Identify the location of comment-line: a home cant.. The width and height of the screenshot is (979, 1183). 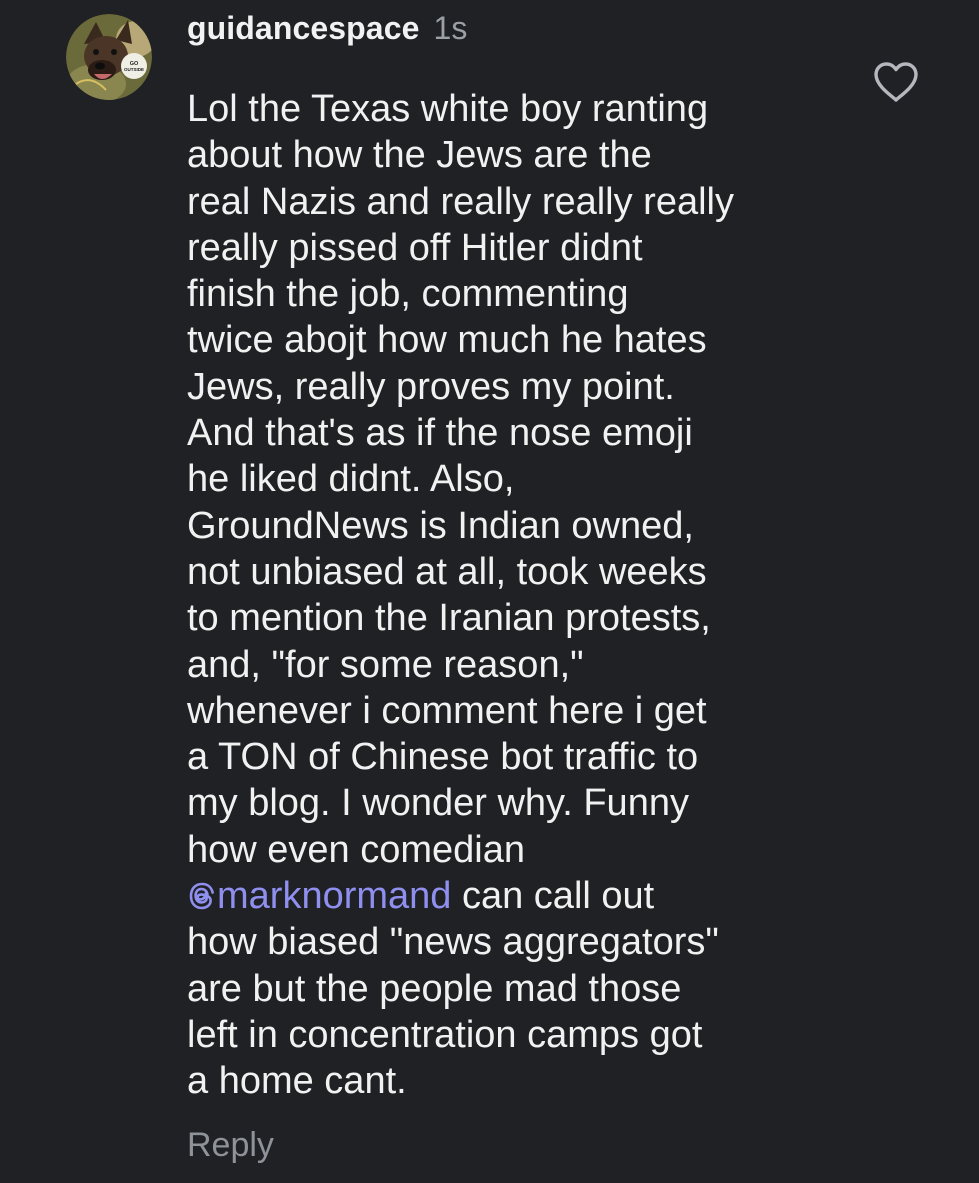
(297, 1081).